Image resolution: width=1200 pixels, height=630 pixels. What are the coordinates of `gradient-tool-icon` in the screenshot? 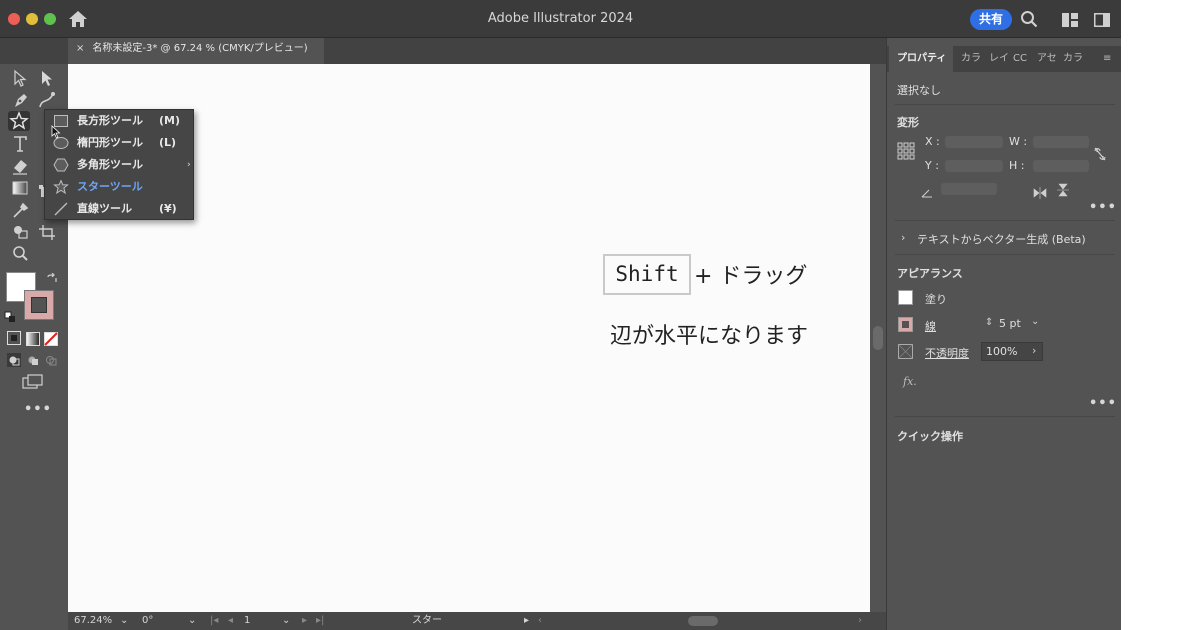 It's located at (21, 188).